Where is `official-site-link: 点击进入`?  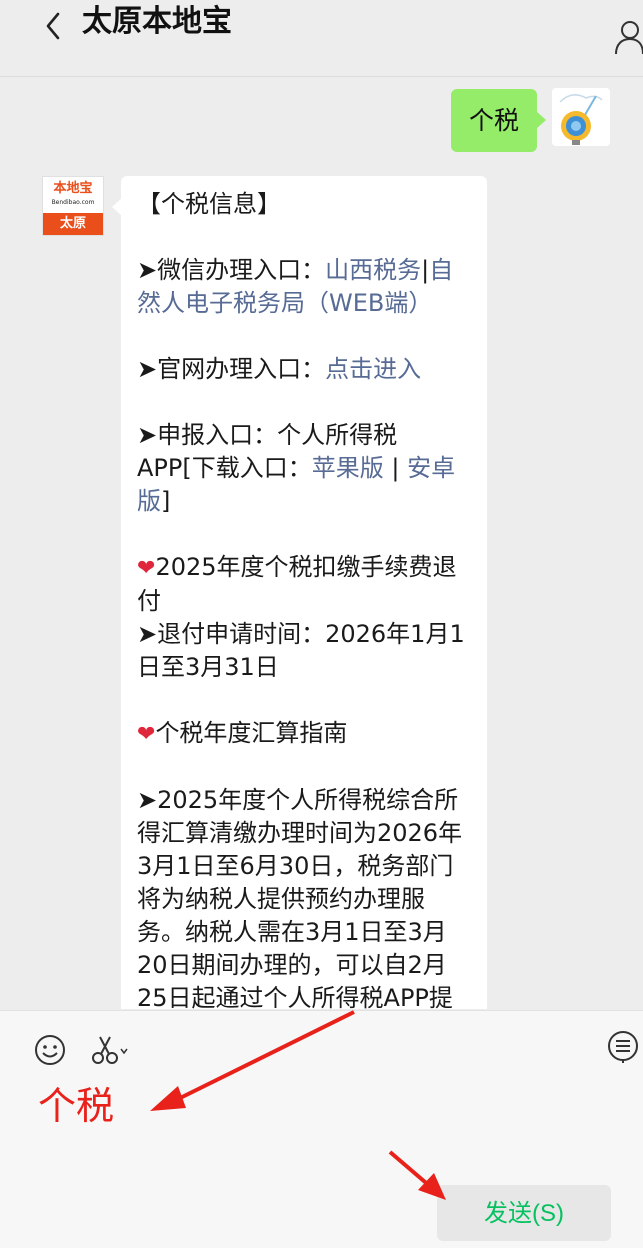 official-site-link: 点击进入 is located at coordinates (373, 369).